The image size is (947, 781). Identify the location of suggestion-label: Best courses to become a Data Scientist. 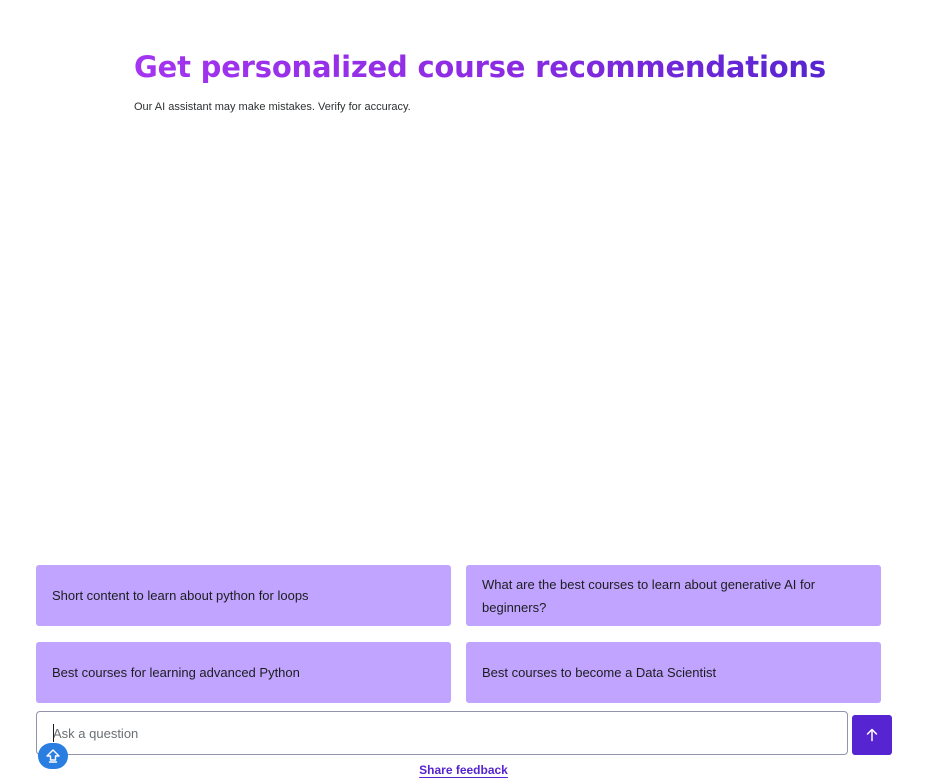
(599, 672).